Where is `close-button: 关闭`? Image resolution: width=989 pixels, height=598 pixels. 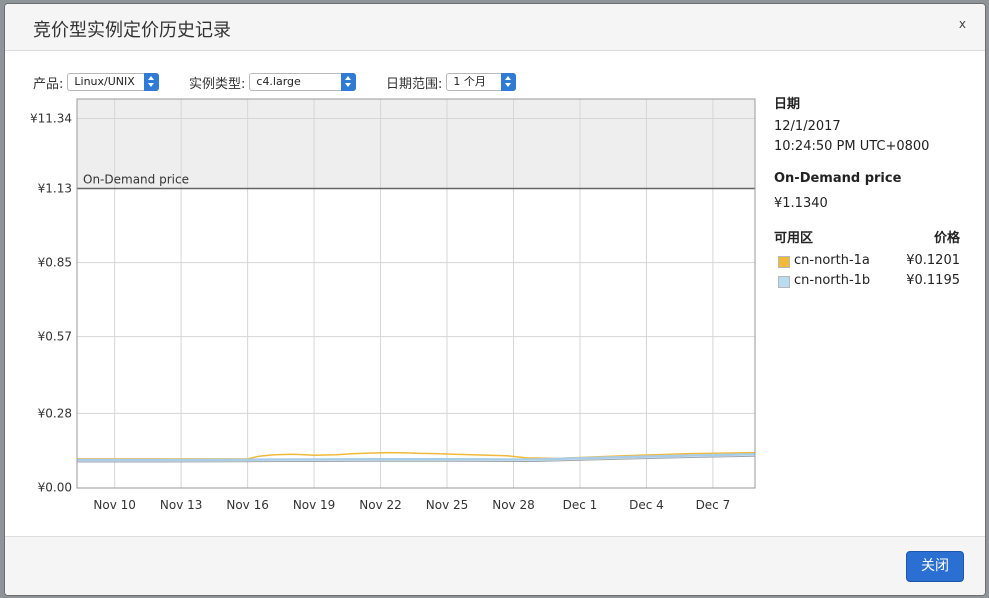
close-button: 关闭 is located at coordinates (935, 566).